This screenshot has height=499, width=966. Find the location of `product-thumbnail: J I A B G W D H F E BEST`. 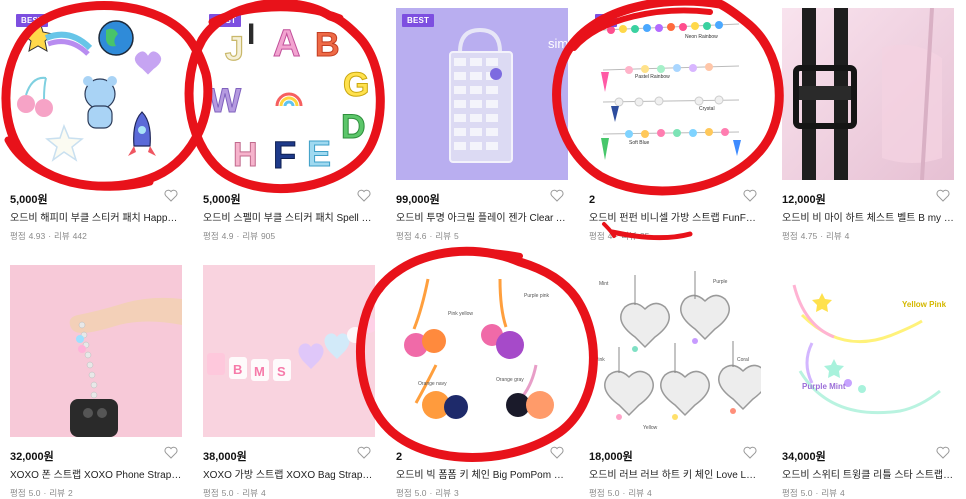

product-thumbnail: J I A B G W D H F E BEST is located at coordinates (289, 94).